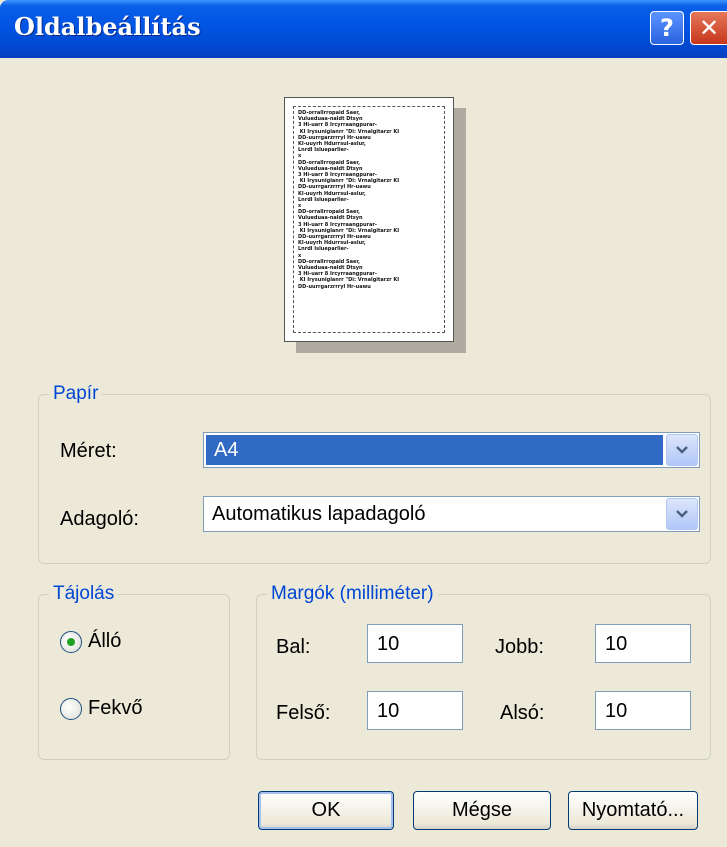 The width and height of the screenshot is (727, 847). Describe the element at coordinates (134, 671) in the screenshot. I see `orientation-group: Tájolás` at that location.